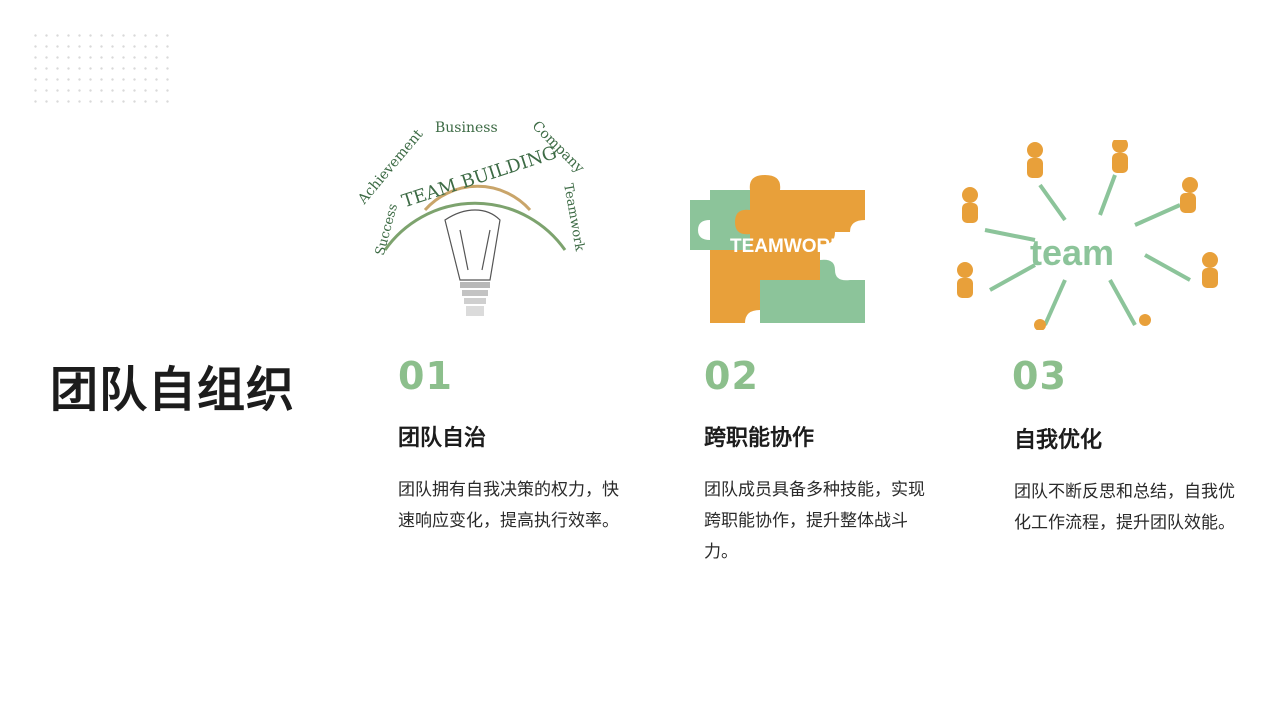  Describe the element at coordinates (1058, 440) in the screenshot. I see `item-heading: 自我优化` at that location.